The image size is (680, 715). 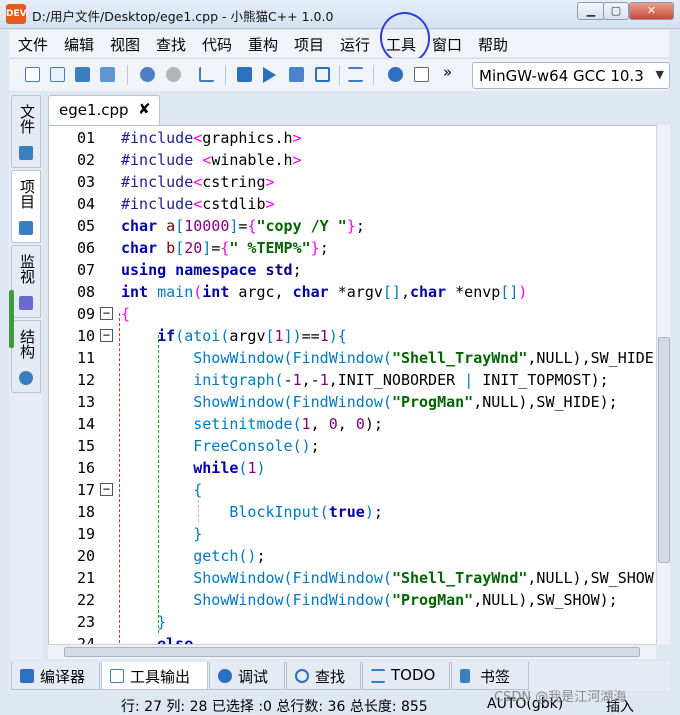 I want to click on menu-project: 项目, so click(x=309, y=44).